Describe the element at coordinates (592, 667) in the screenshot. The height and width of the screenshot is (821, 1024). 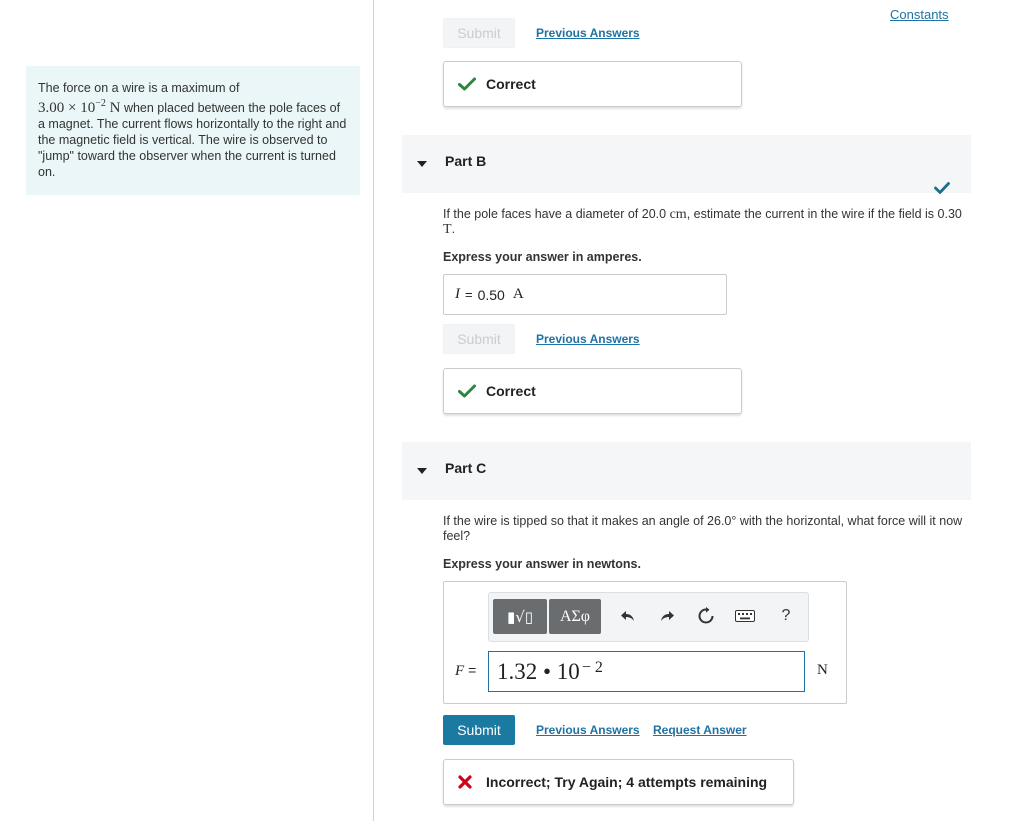
I see `part-c-answer-exponent: − 2` at that location.